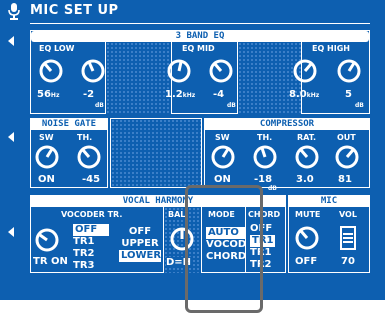  What do you see at coordinates (192, 11) in the screenshot?
I see `title-bar: MIC SET UP` at bounding box center [192, 11].